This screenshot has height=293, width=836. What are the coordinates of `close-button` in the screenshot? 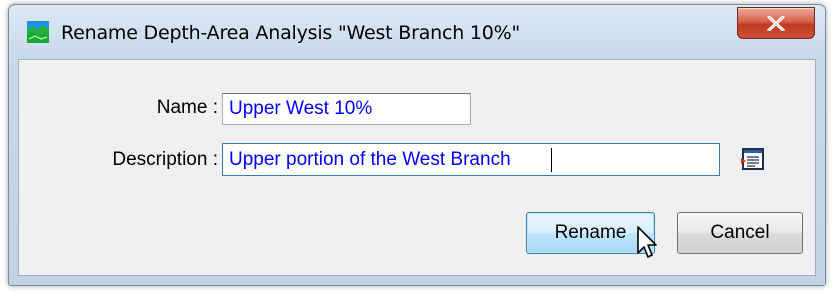 It's located at (776, 23).